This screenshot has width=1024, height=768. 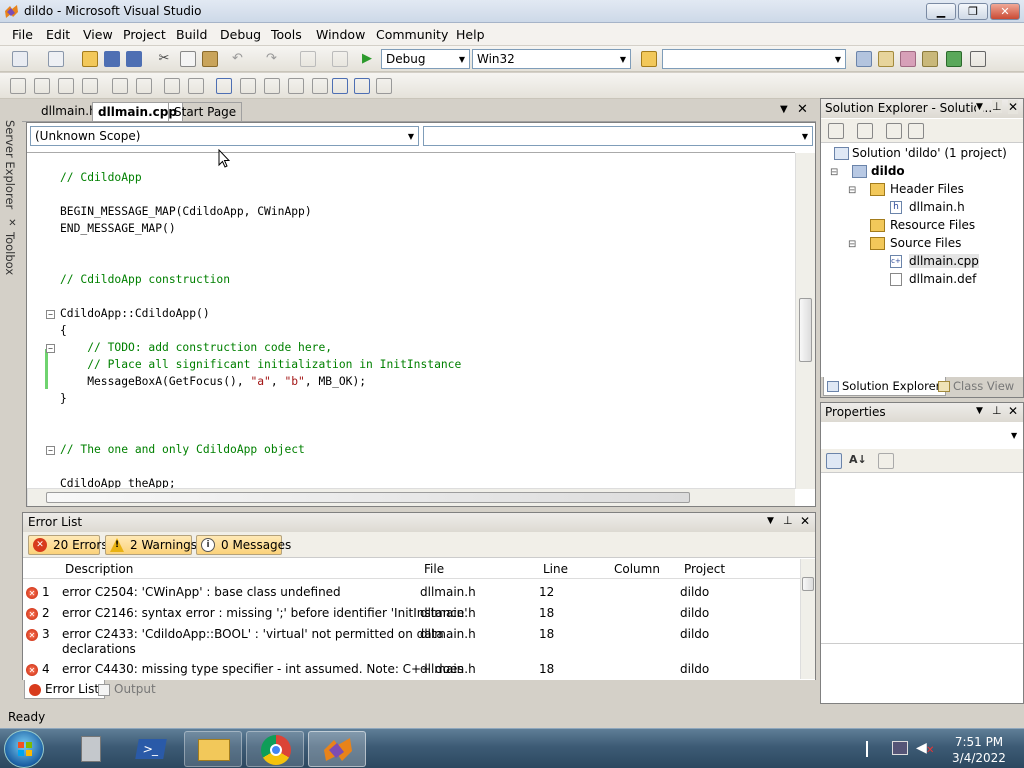 What do you see at coordinates (320, 86) in the screenshot?
I see `next-bookmark-folder-icon` at bounding box center [320, 86].